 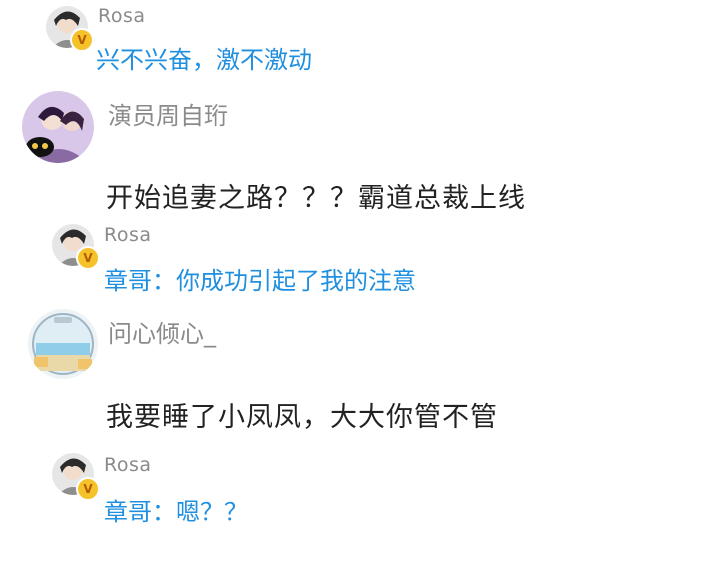 I want to click on comment-text: 开始追妻之路？？？霸道总裁上线, so click(x=316, y=198).